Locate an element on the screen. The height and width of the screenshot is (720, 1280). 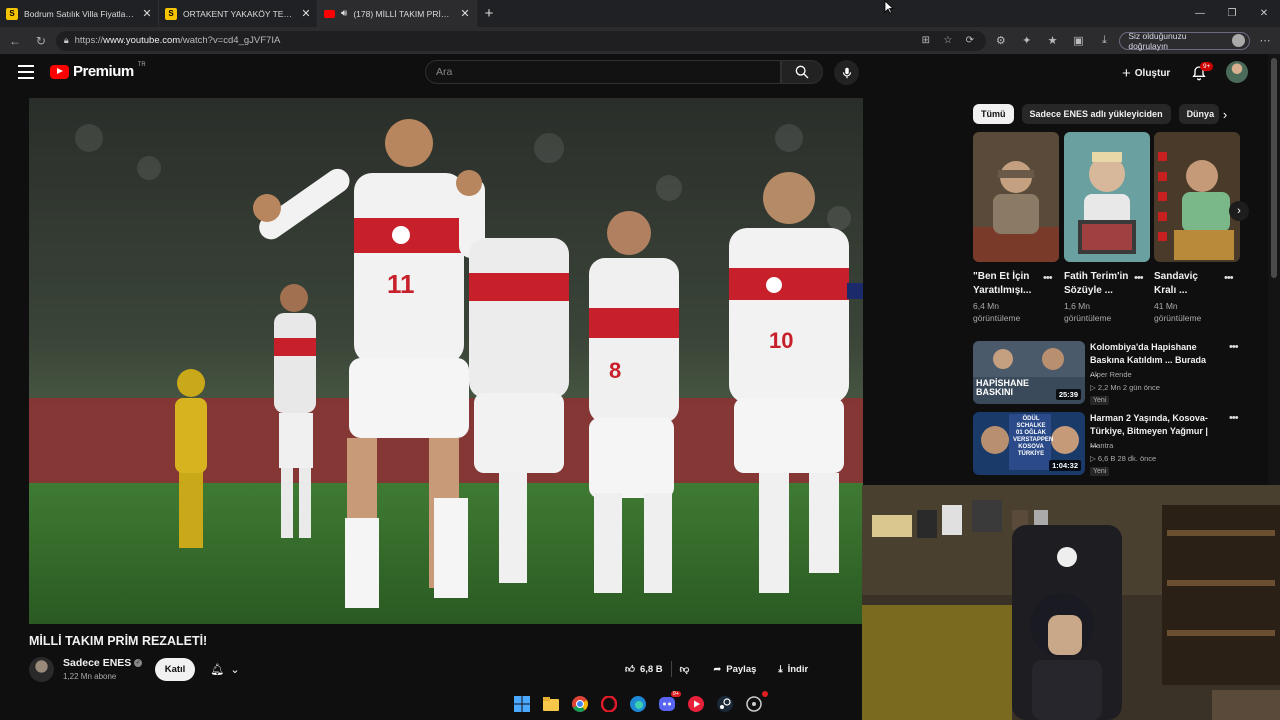
media-player-icon is located at coordinates (696, 704).